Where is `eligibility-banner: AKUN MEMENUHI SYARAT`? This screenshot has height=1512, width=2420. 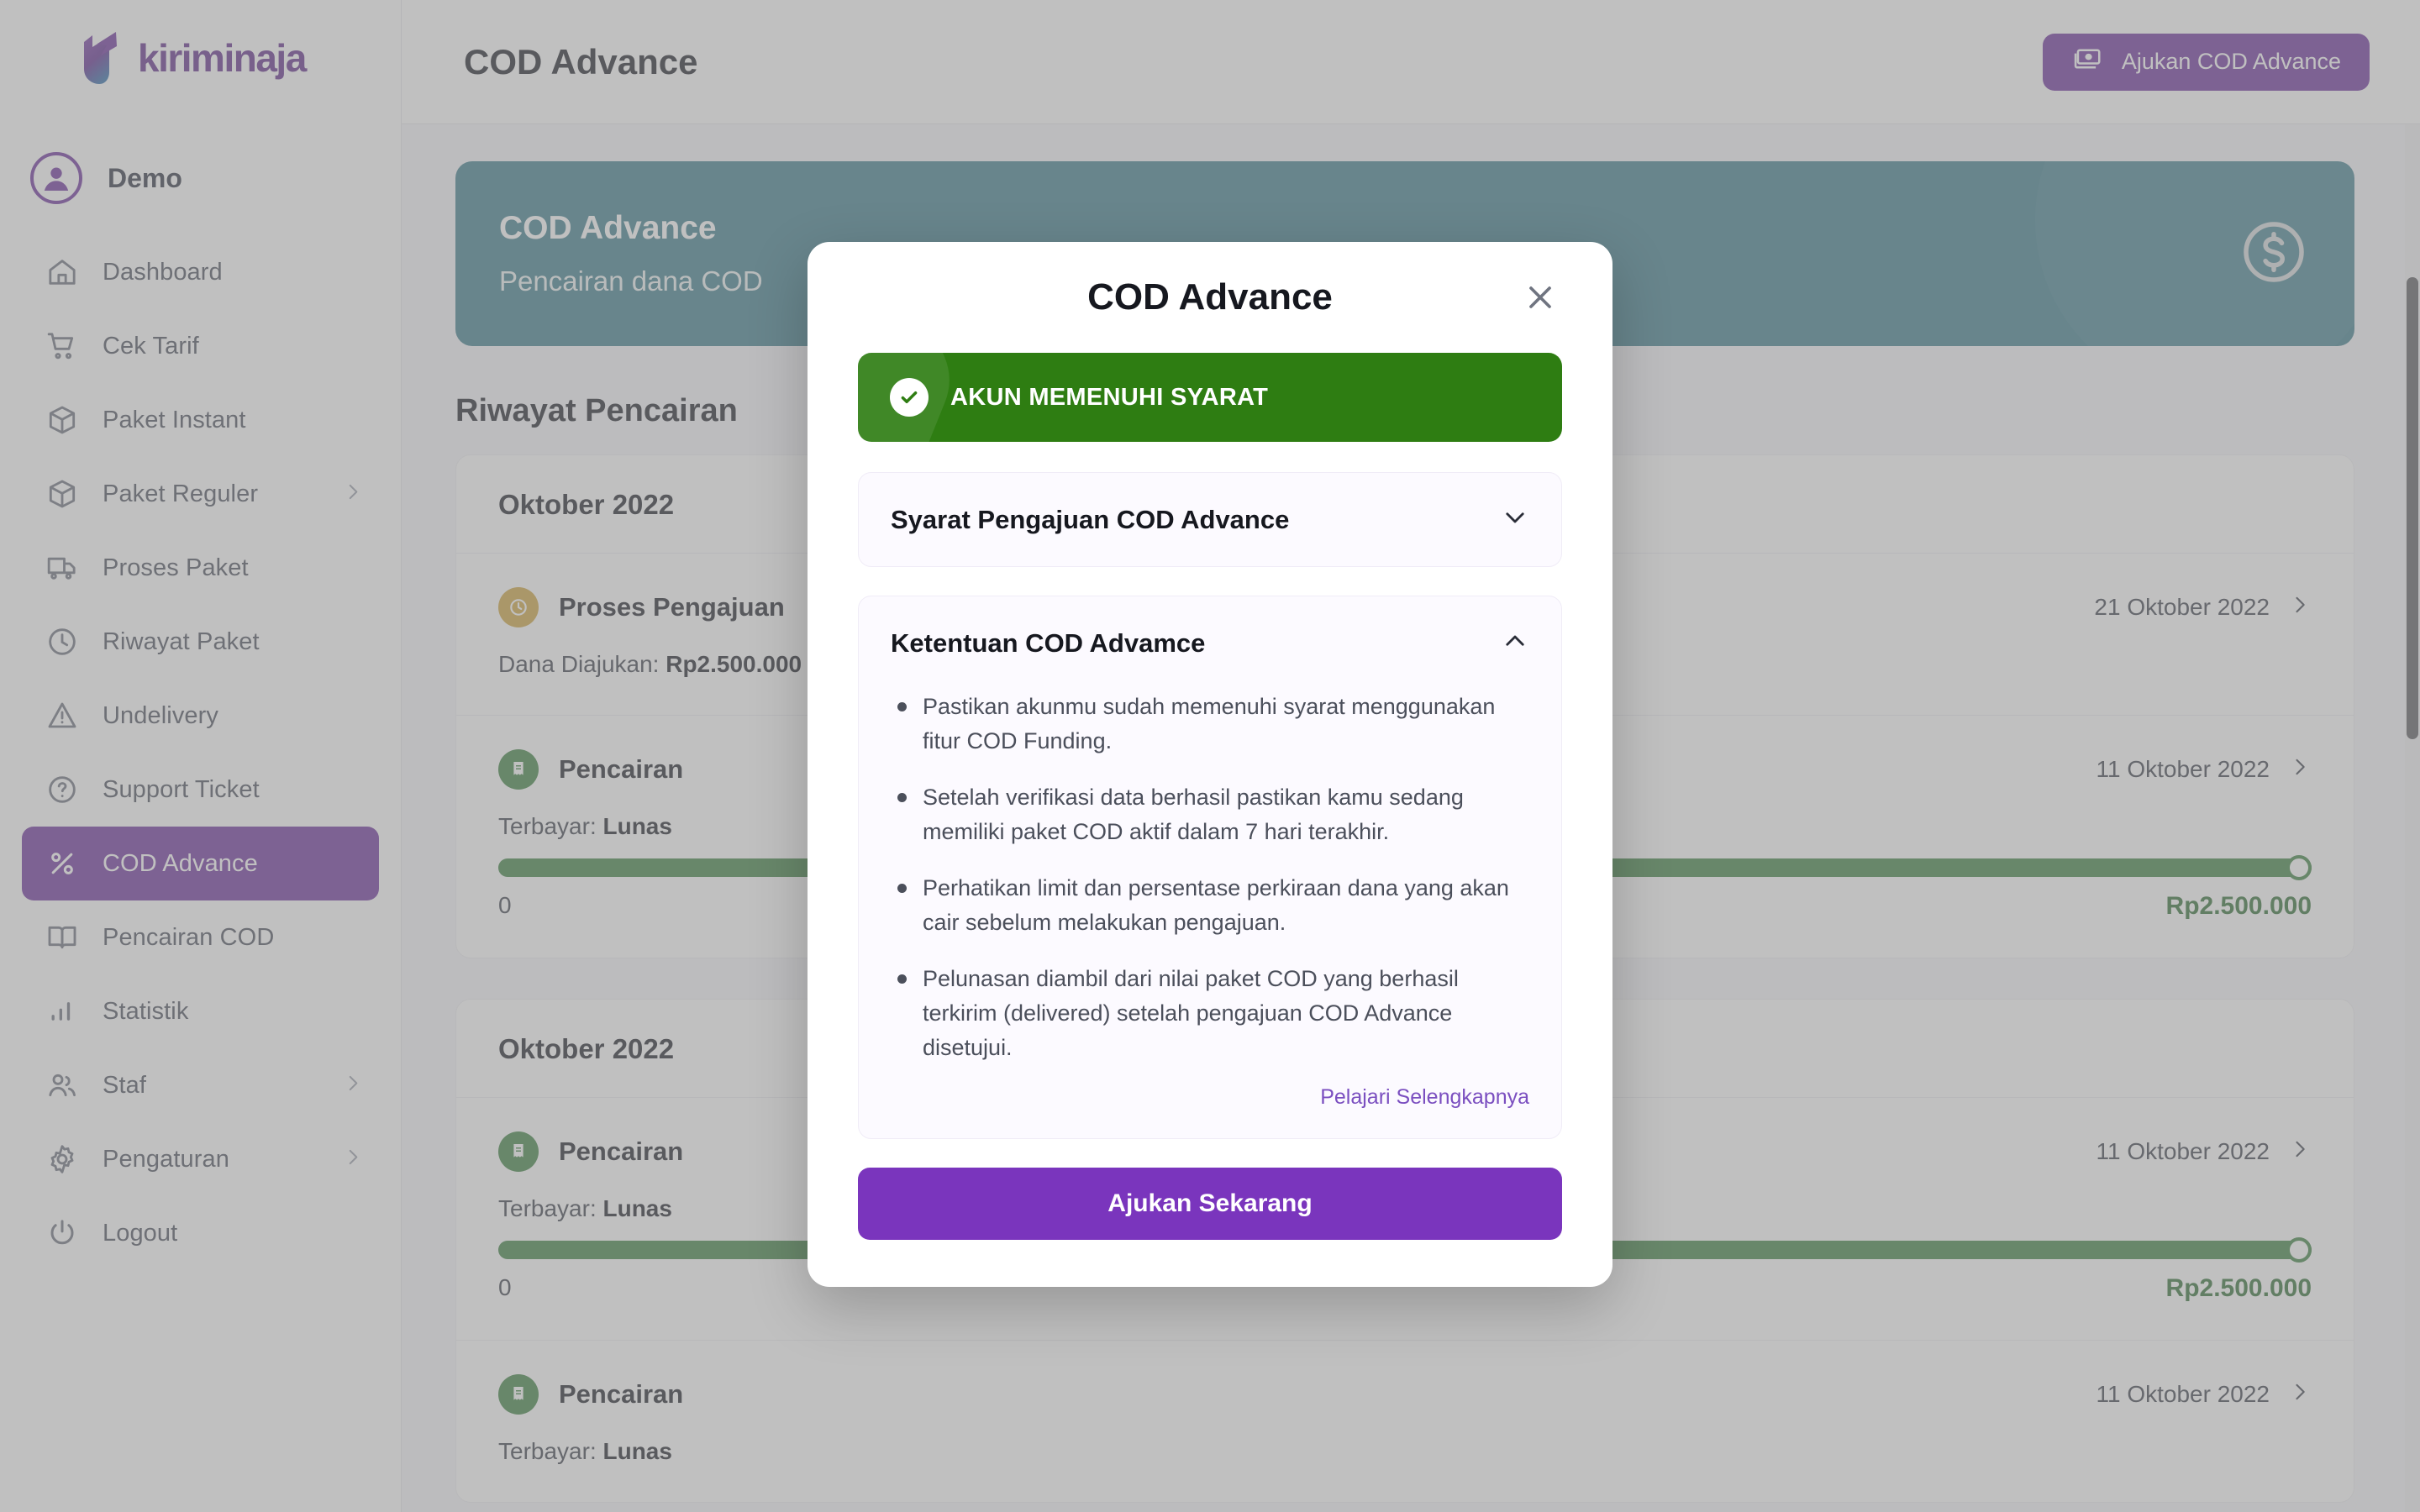
eligibility-banner: AKUN MEMENUHI SYARAT is located at coordinates (1210, 397).